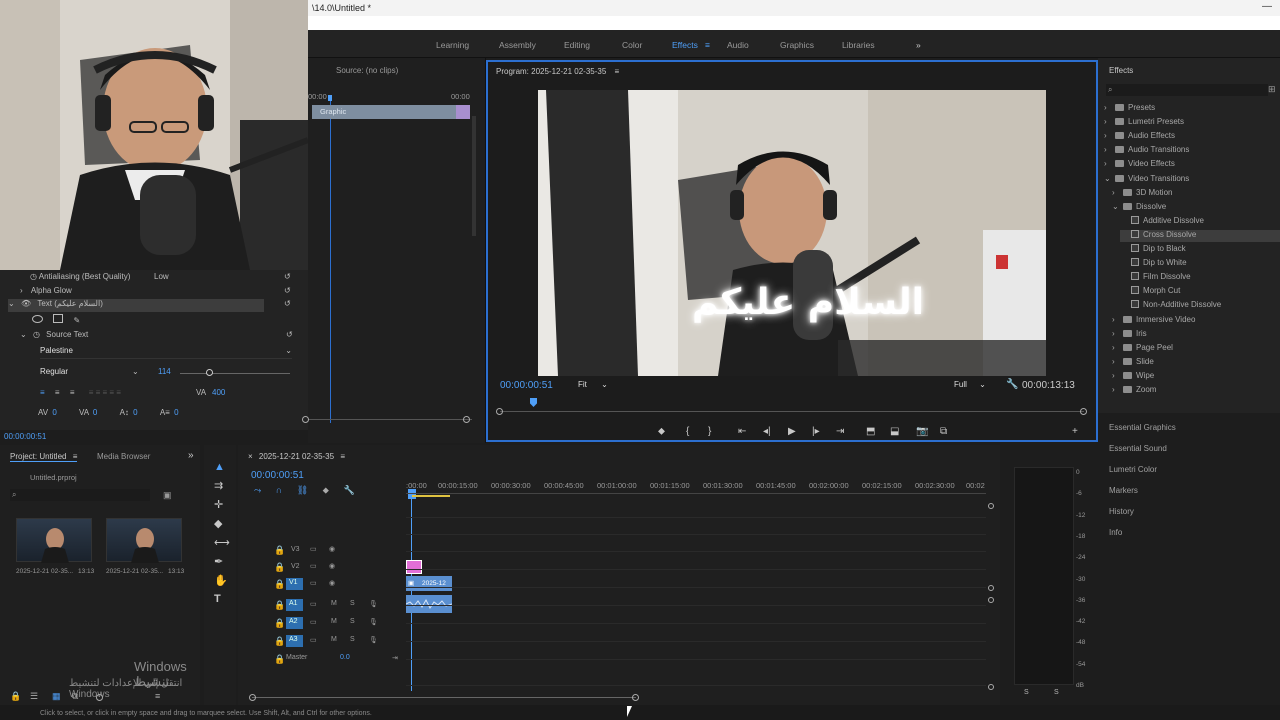  What do you see at coordinates (429, 583) in the screenshot?
I see `video-clip-v1: ▣ 2025-12` at bounding box center [429, 583].